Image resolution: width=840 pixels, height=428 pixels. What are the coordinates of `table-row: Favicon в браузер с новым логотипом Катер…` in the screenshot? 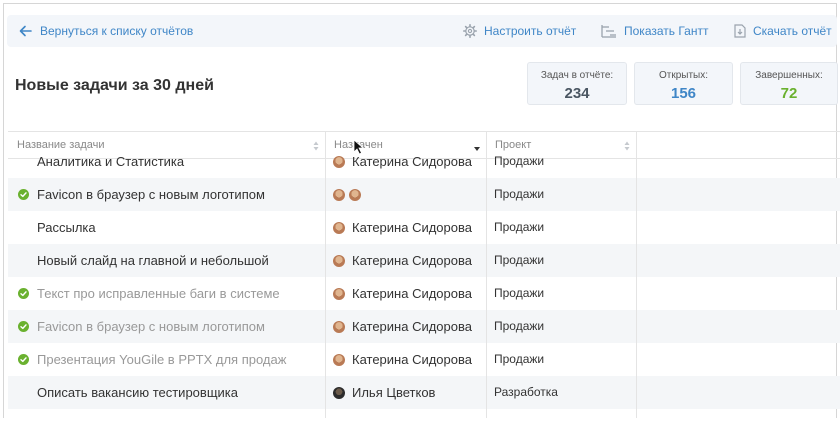 It's located at (424, 326).